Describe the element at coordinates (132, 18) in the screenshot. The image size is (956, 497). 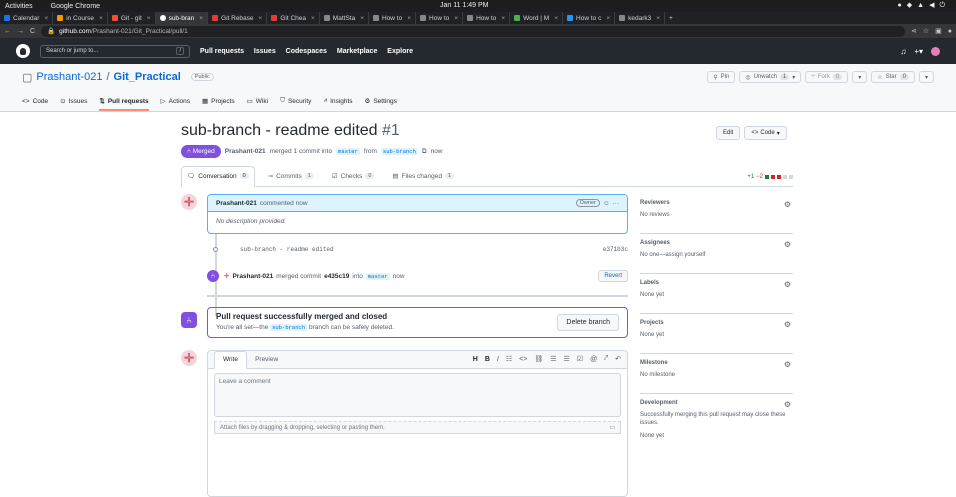
I see `browser-tab: Git - git ×` at that location.